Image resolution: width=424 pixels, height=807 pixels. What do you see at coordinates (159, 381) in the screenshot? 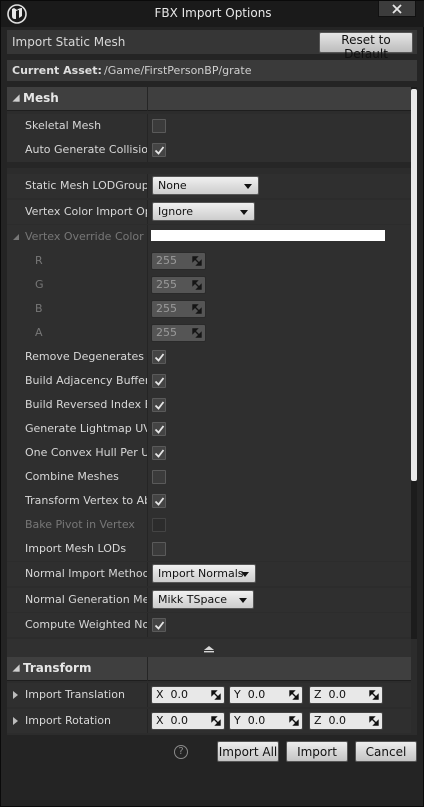
I see `build-adjacency-buffer-checkbox` at bounding box center [159, 381].